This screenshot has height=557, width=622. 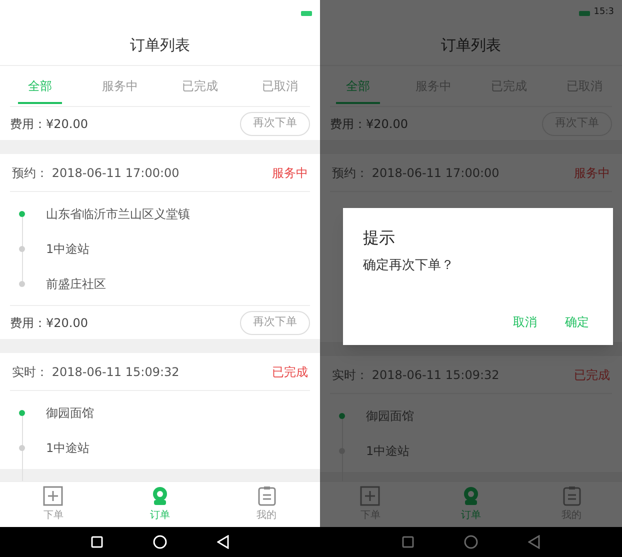 I want to click on stop-address: 前盛庄社区, so click(x=76, y=284).